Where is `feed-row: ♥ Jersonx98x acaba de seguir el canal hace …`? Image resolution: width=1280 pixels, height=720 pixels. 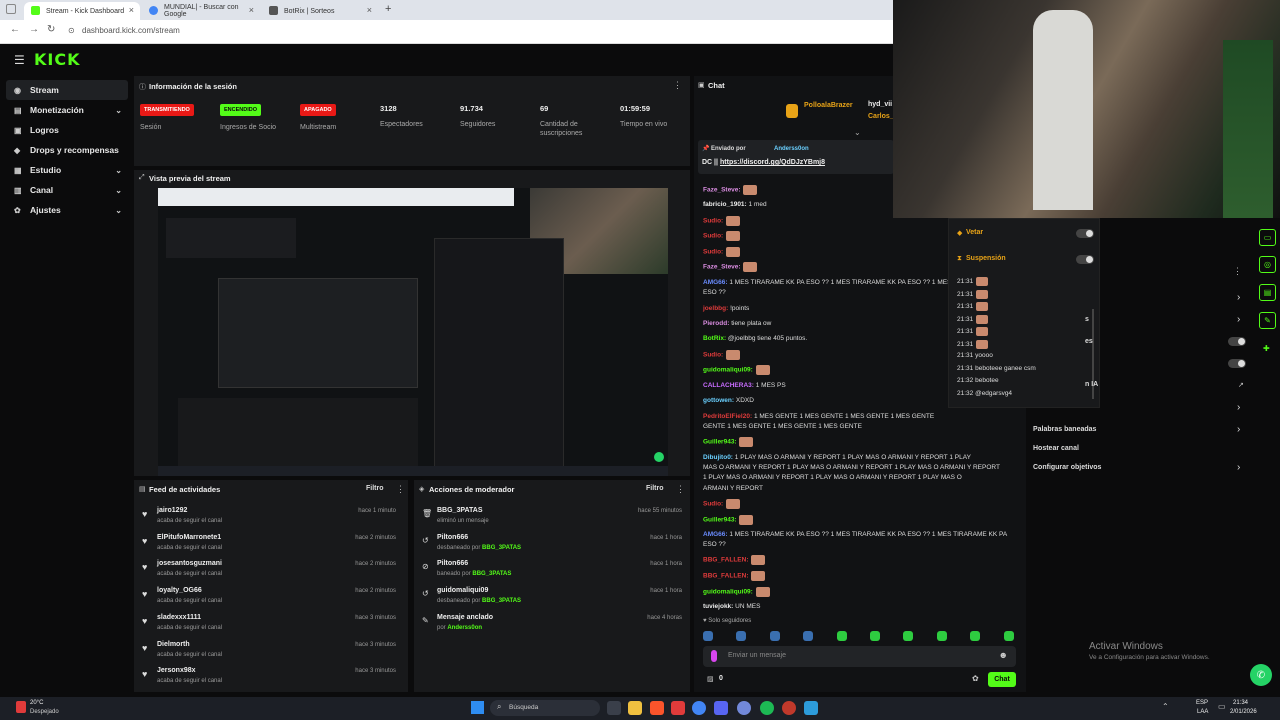
feed-row: ♥ Jersonx98x acaba de seguir el canal hace … is located at coordinates (269, 680).